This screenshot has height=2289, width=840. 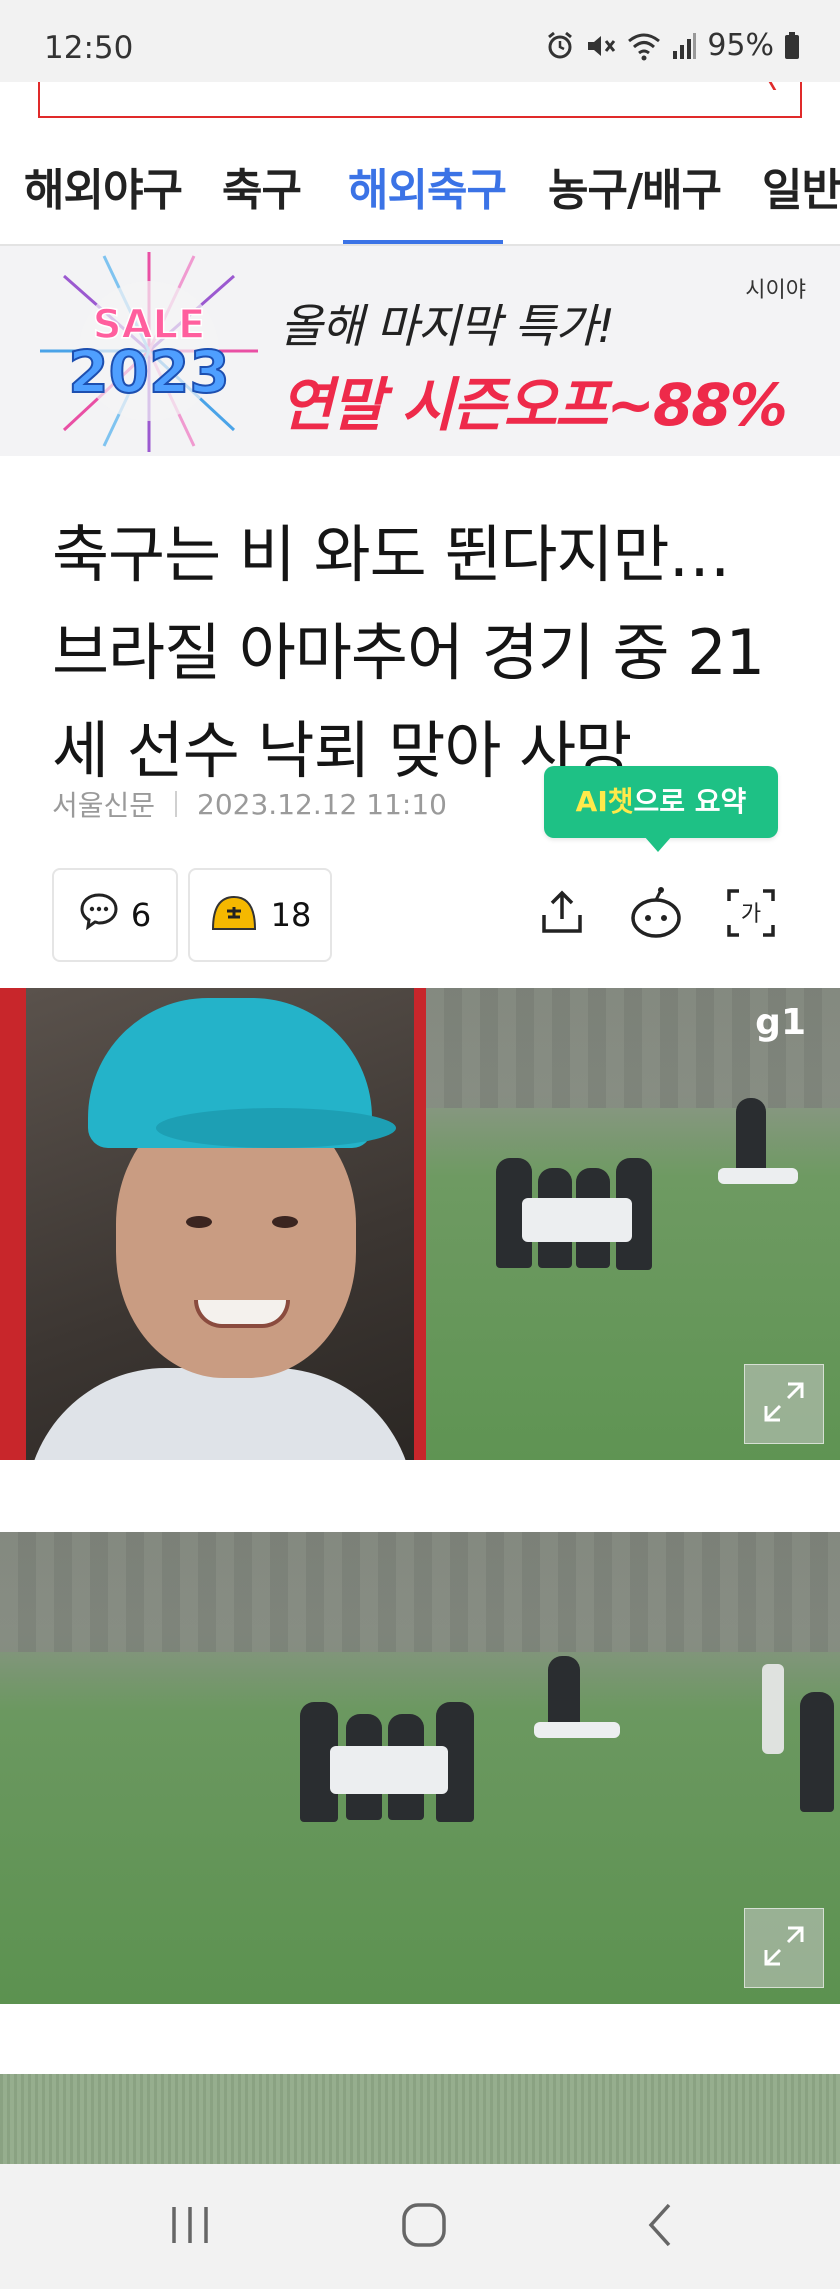 I want to click on bot-face-icon, so click(x=656, y=915).